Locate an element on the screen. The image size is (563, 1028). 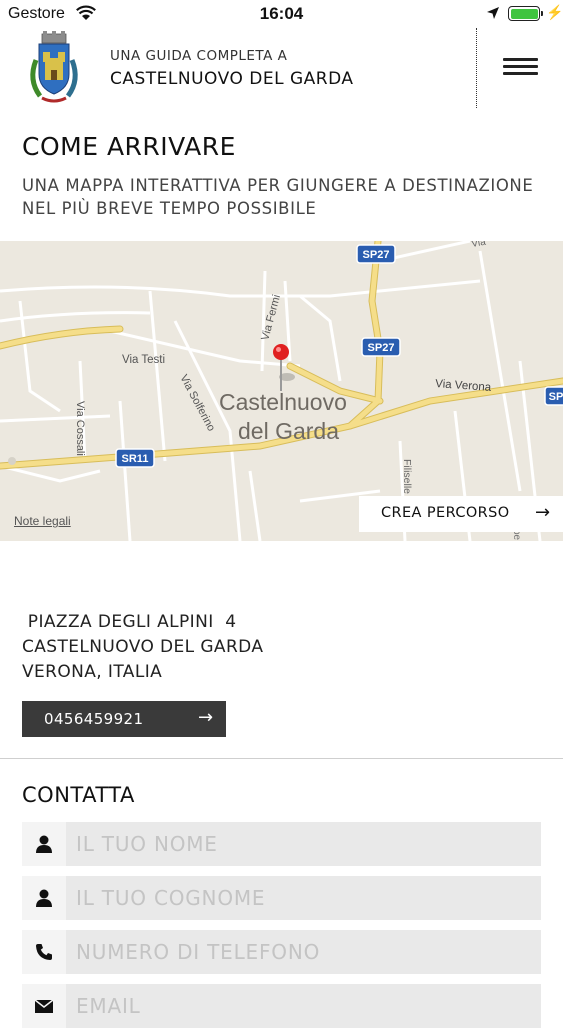
header-subtitle: UNA GUIDA COMPLETA A is located at coordinates (199, 56).